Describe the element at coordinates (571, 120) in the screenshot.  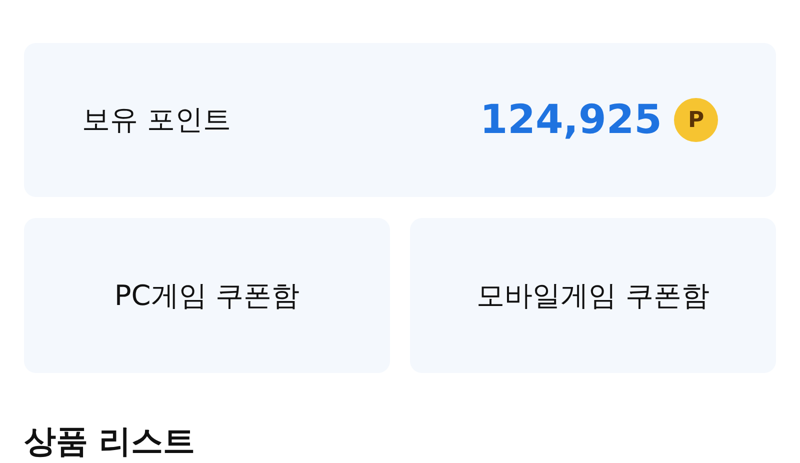
I see `points-value: 124,925` at that location.